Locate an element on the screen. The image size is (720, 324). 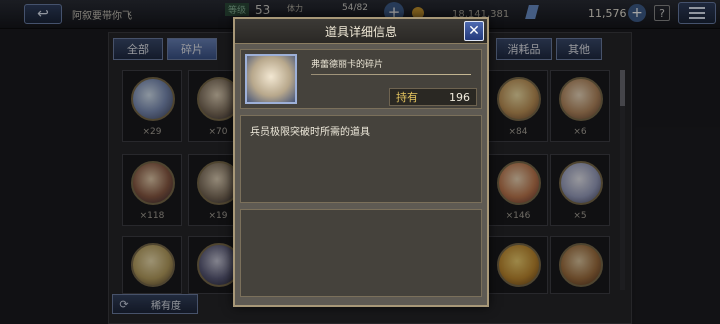
item-name: 弗蕾德丽卡的碎片 is located at coordinates (347, 65).